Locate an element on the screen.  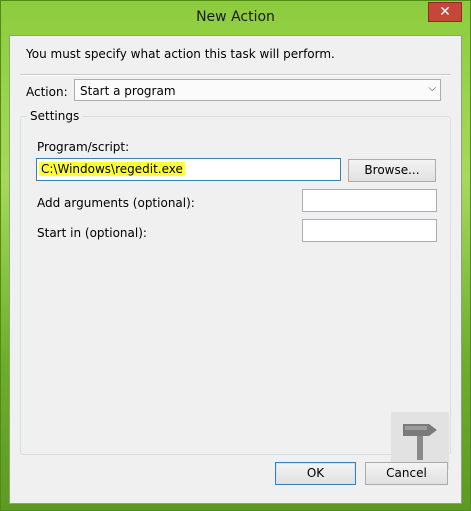
program-script-label: Program/script: is located at coordinates (83, 147).